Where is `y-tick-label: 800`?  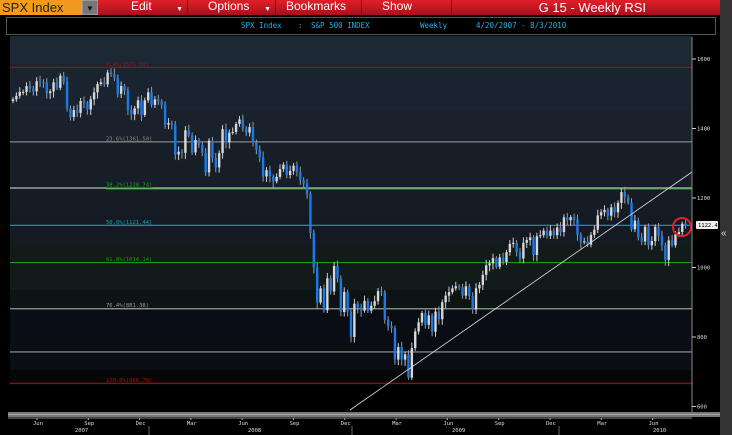
y-tick-label: 800 is located at coordinates (702, 338).